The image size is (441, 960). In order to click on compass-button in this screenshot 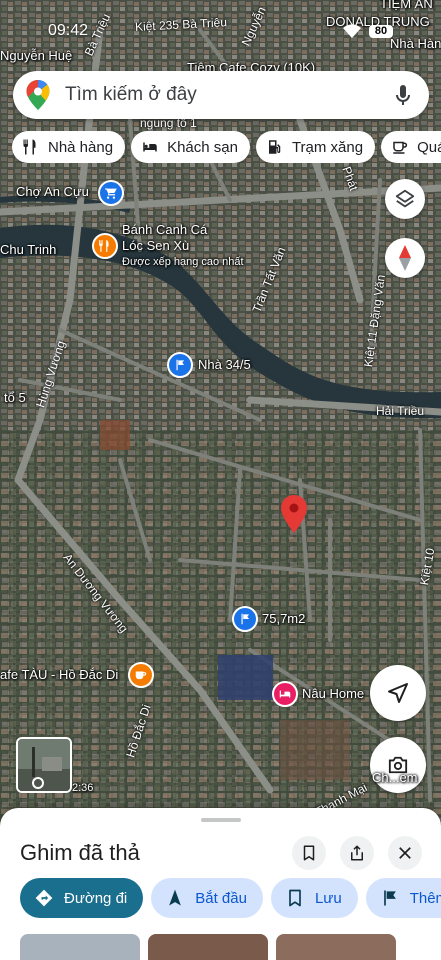, I will do `click(405, 258)`.